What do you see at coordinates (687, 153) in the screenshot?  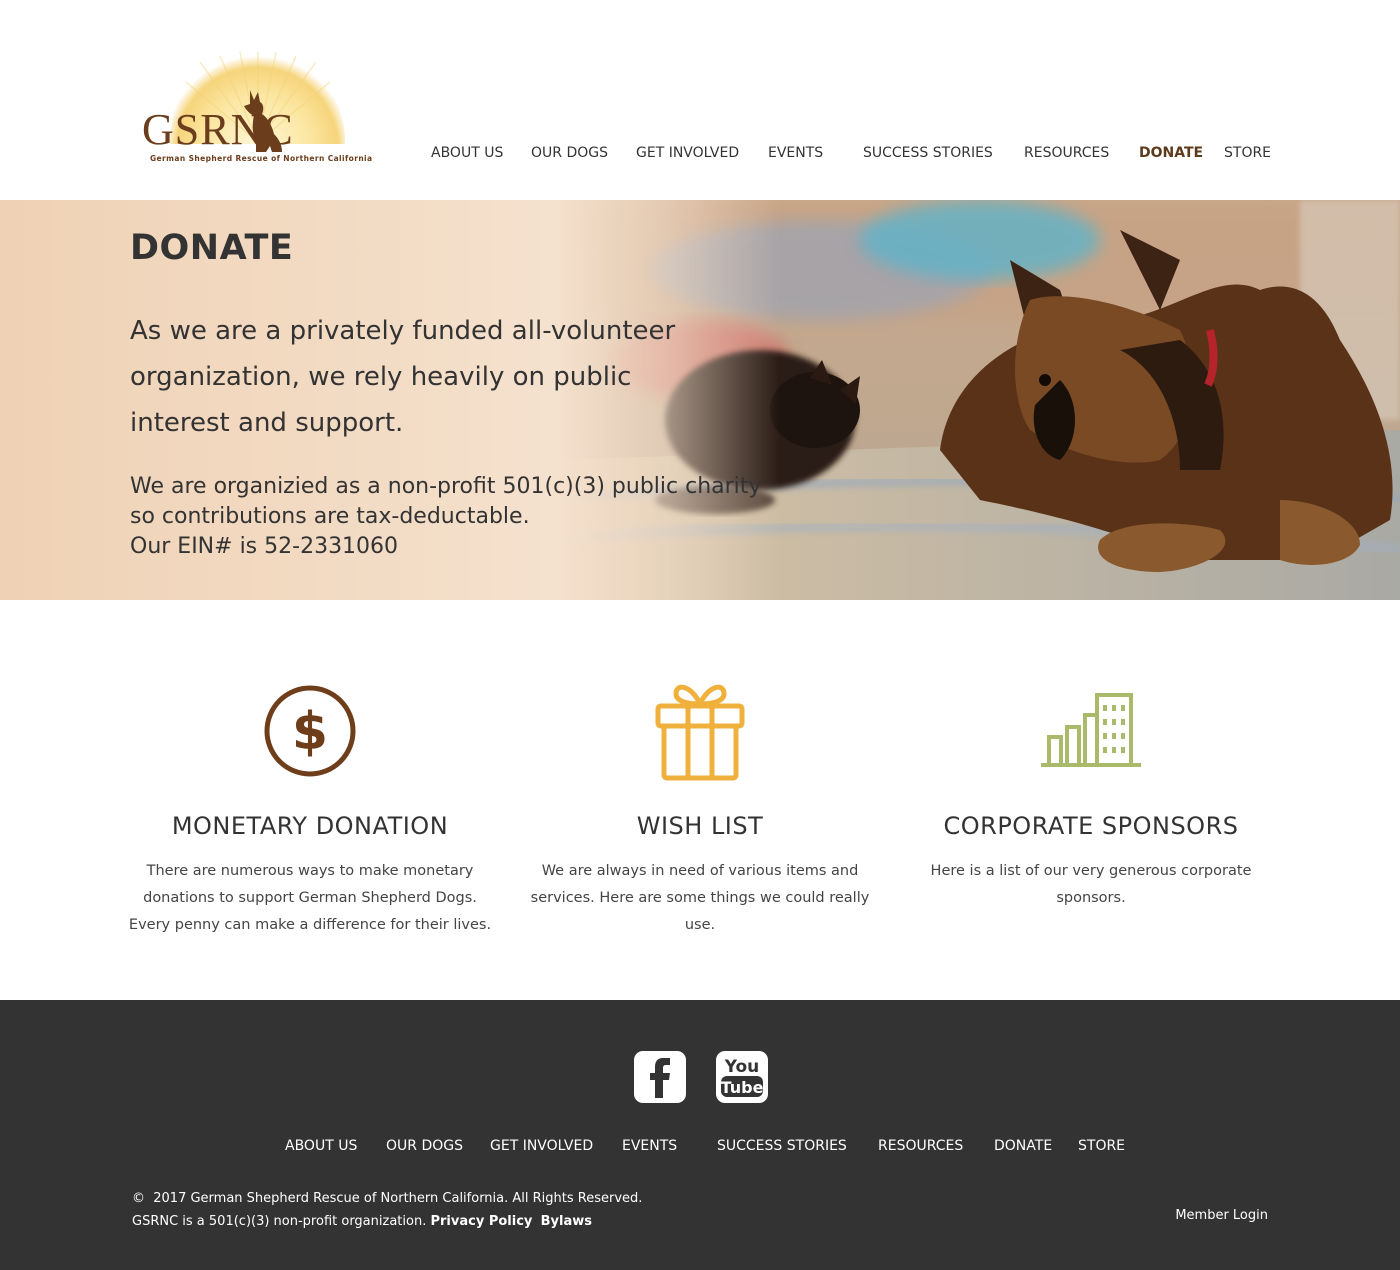 I see `nav-item-get-involved: GET INVOLVED` at bounding box center [687, 153].